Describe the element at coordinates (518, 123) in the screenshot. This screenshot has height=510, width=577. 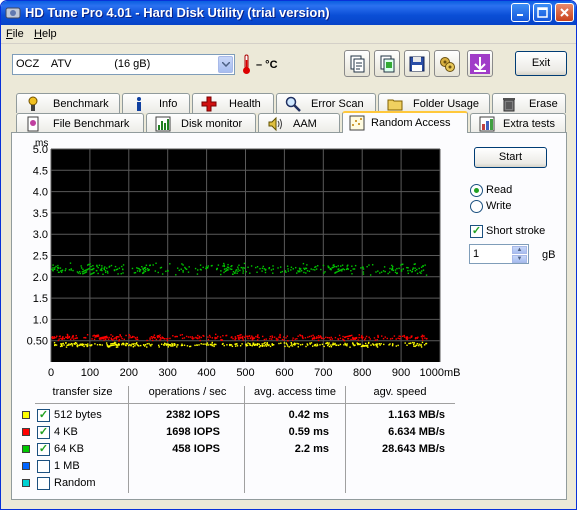
I see `tab-extra-tests: Extra tests` at that location.